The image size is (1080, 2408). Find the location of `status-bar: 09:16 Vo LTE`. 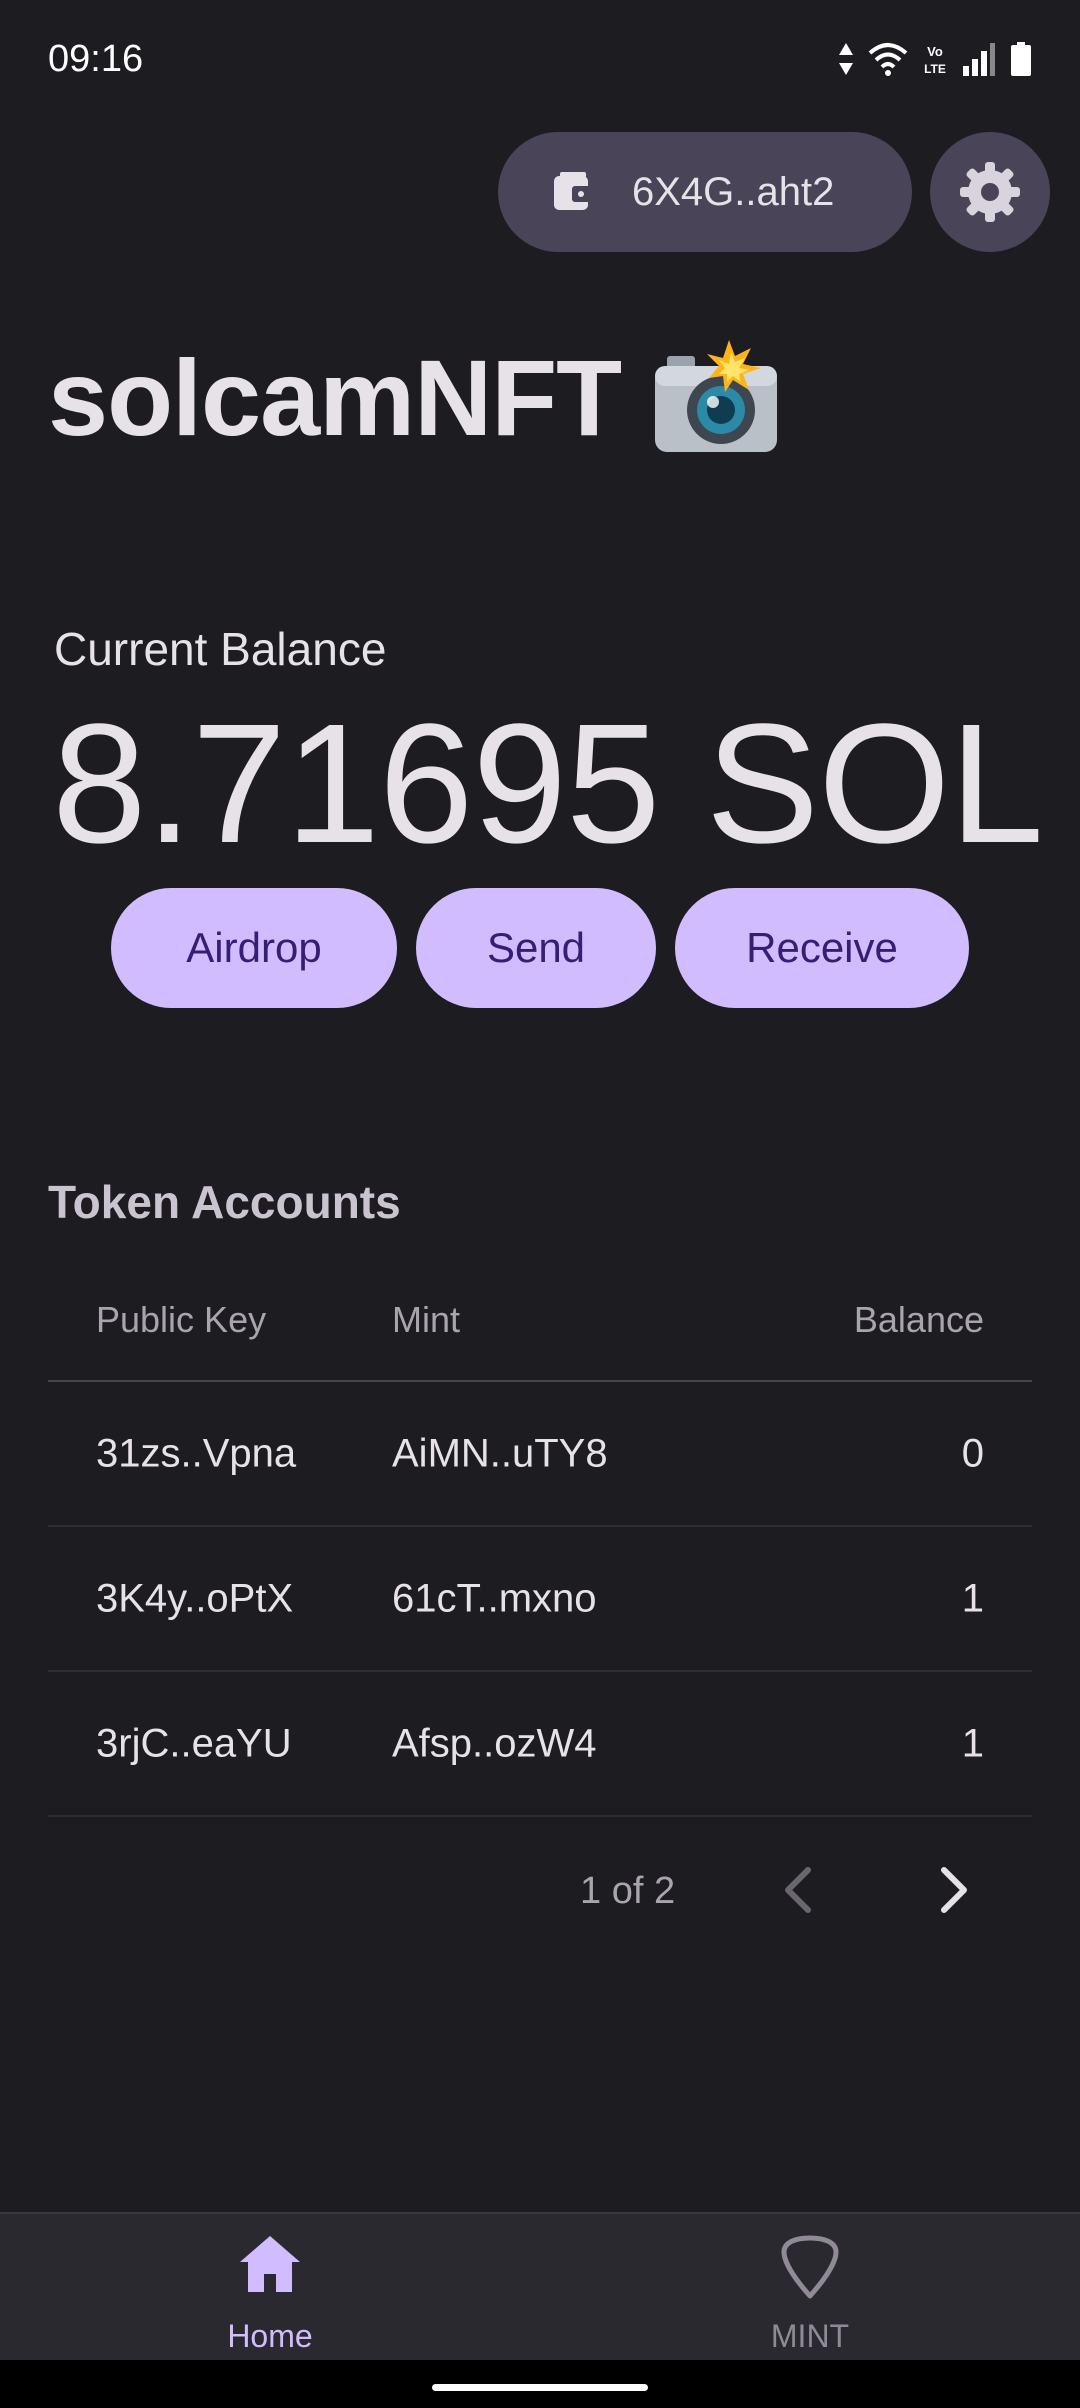

status-bar: 09:16 Vo LTE is located at coordinates (540, 60).